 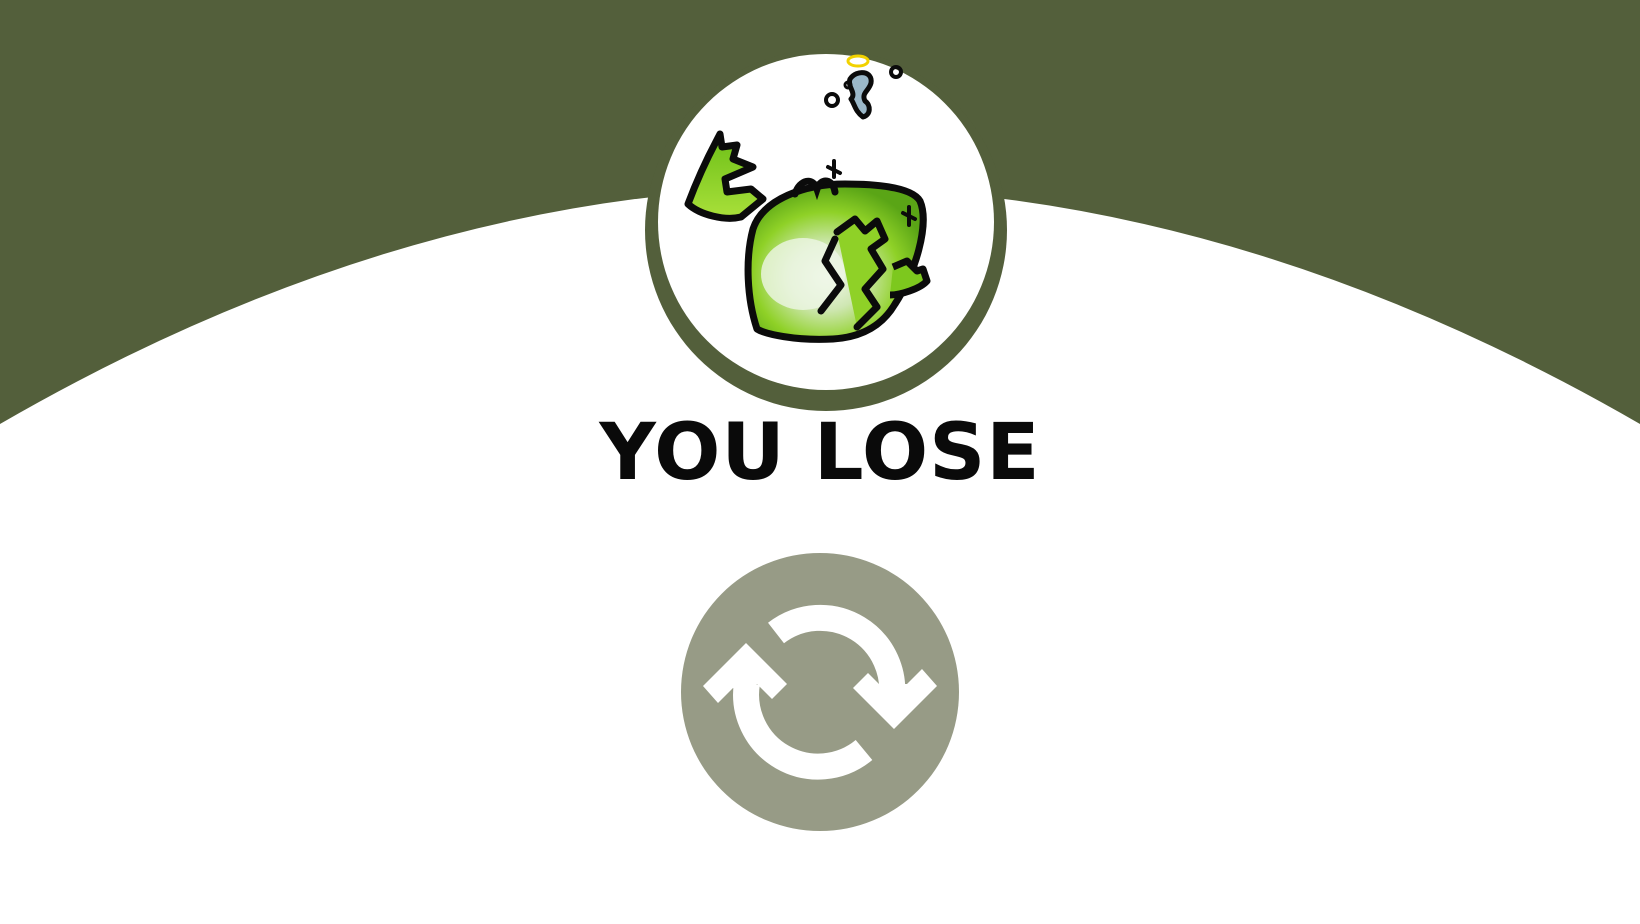 What do you see at coordinates (820, 453) in the screenshot?
I see `result-title: YOU LOSE` at bounding box center [820, 453].